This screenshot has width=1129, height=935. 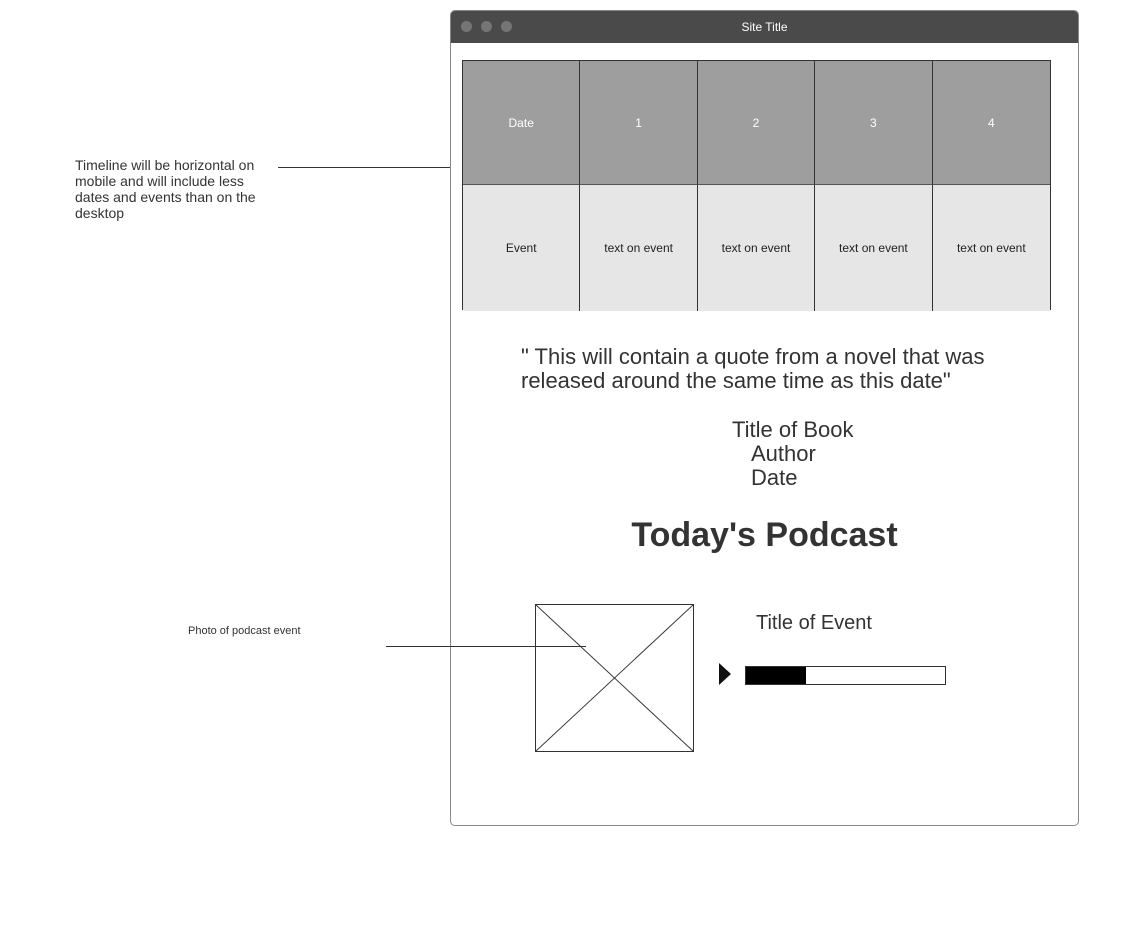 What do you see at coordinates (783, 453) in the screenshot?
I see `book-author: Author` at bounding box center [783, 453].